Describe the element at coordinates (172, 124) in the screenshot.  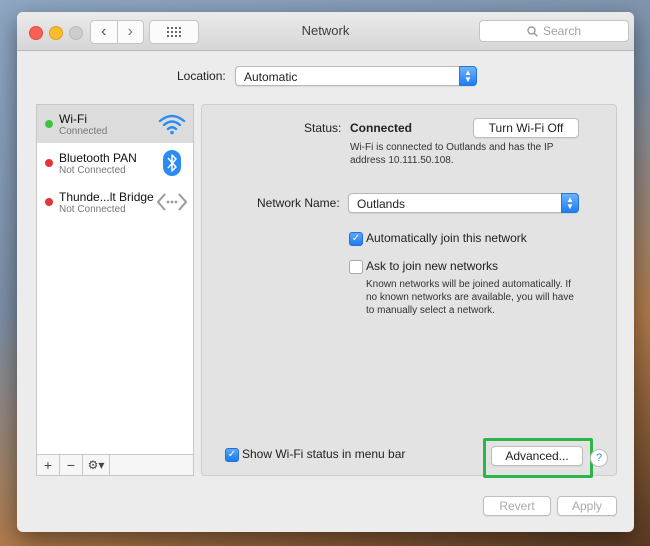
I see `wifi-icon` at that location.